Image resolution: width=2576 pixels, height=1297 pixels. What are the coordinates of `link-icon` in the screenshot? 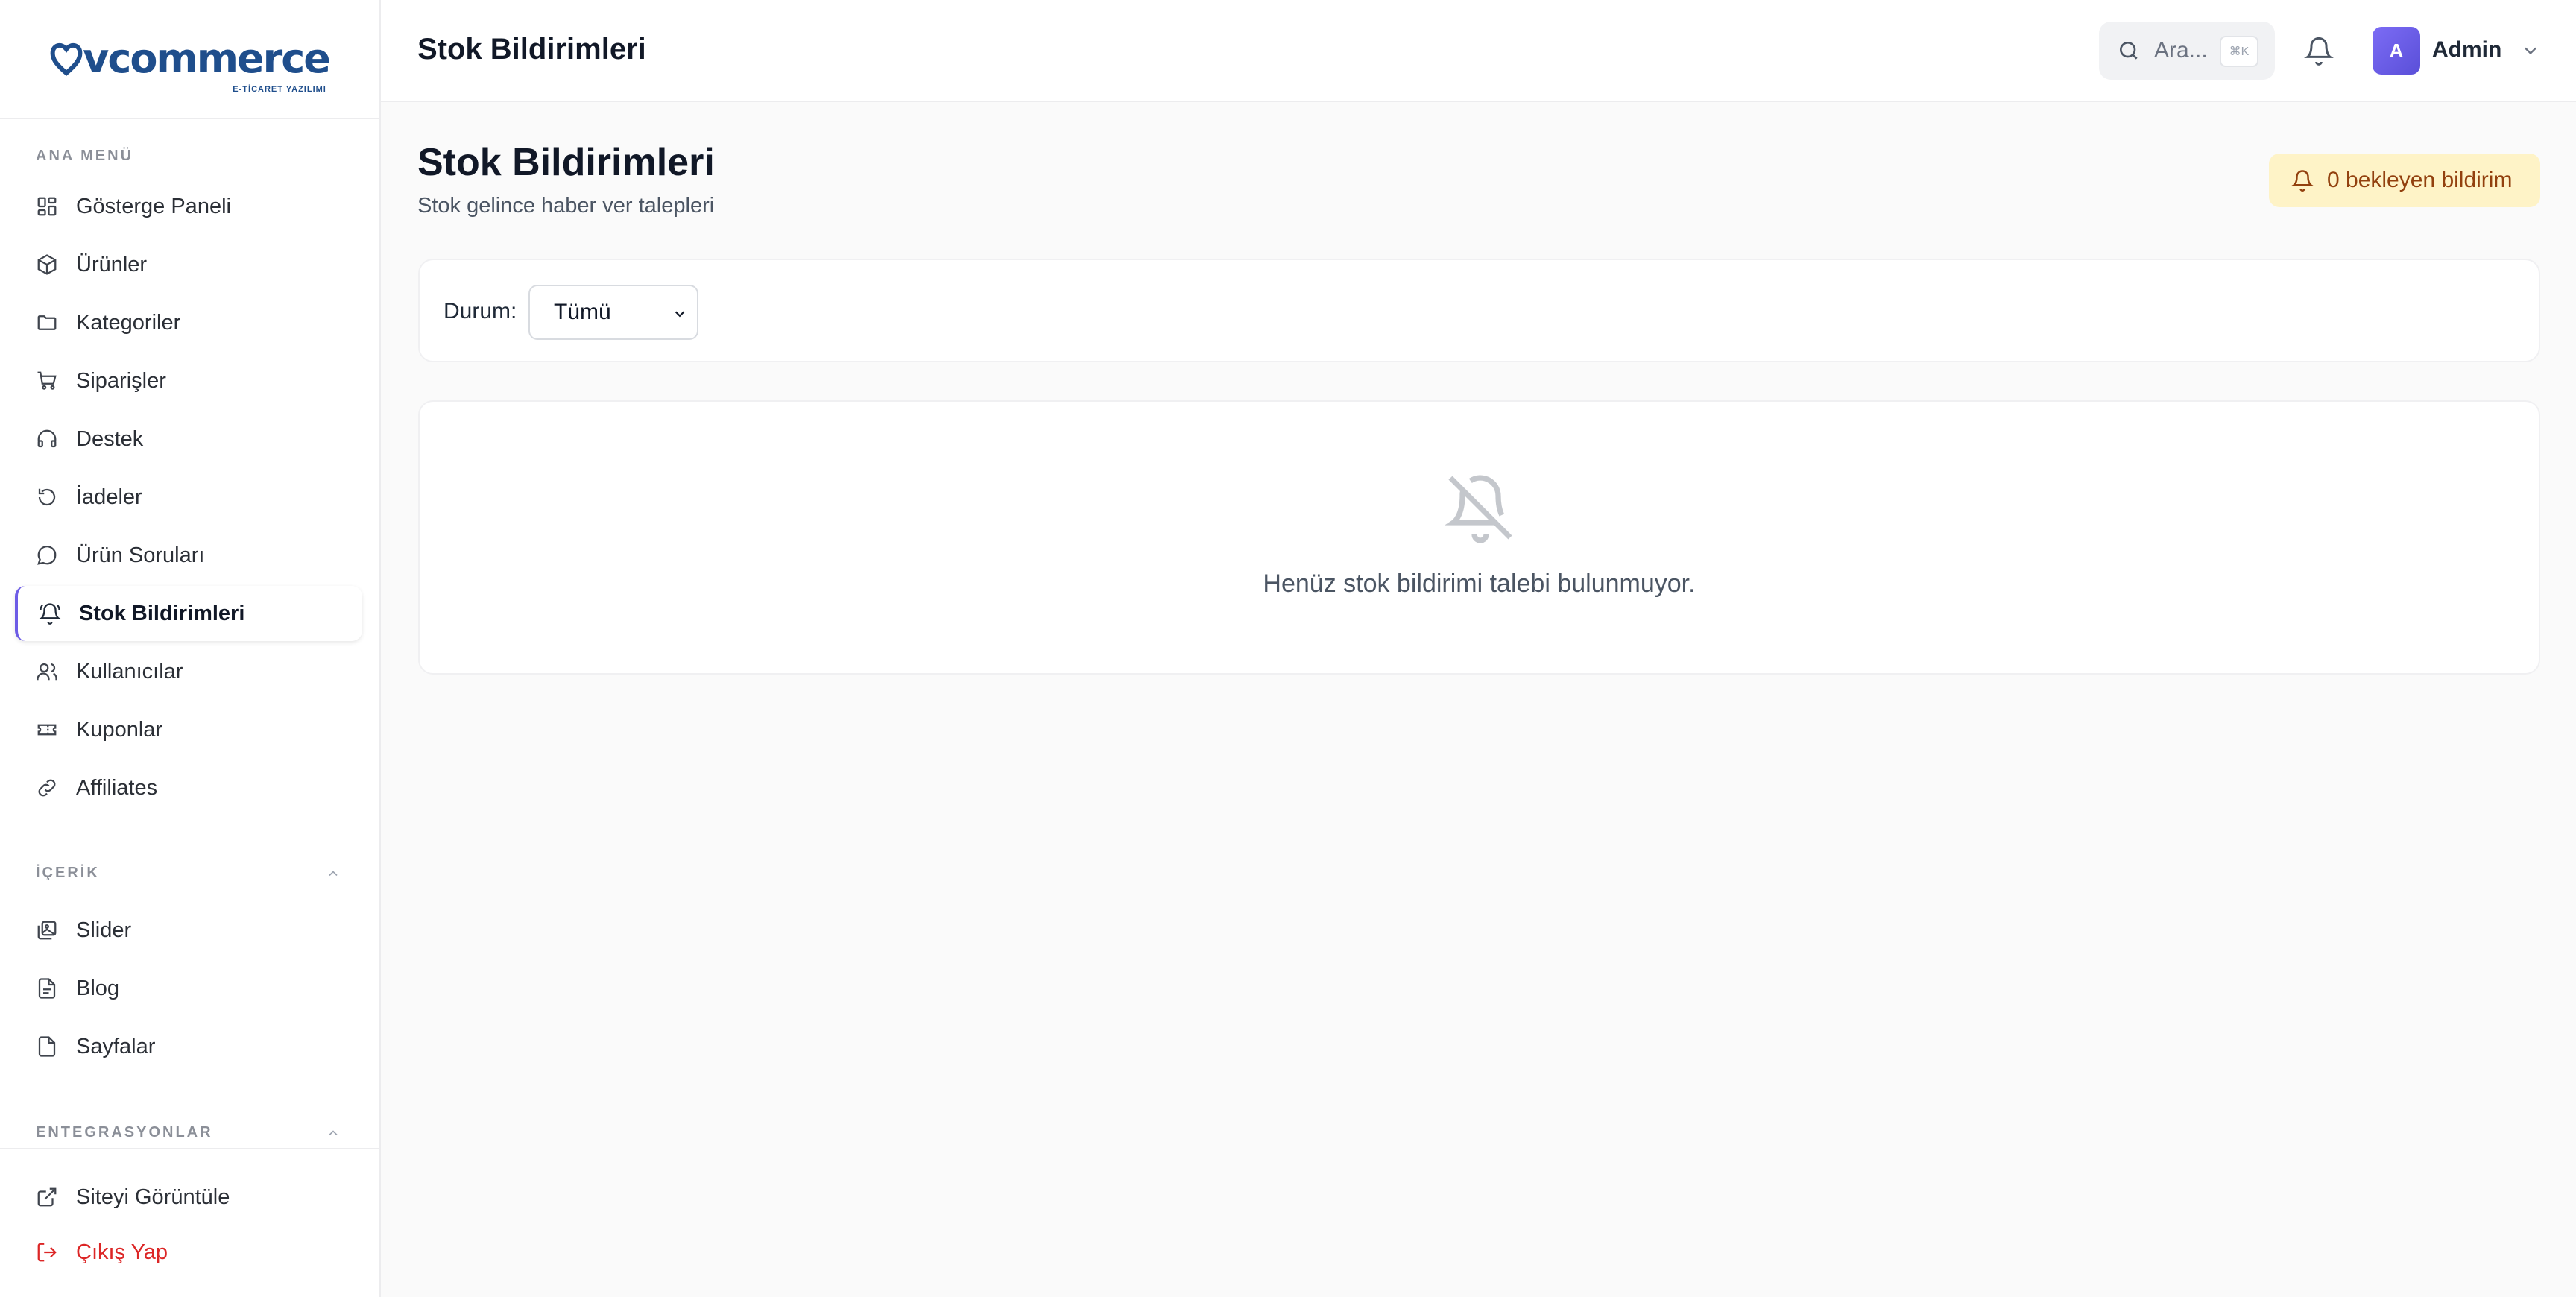 It's located at (47, 788).